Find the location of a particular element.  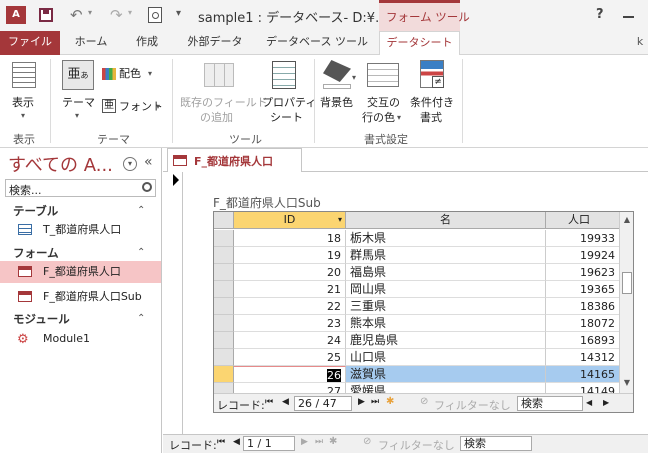

access-logo-icon: A is located at coordinates (16, 15).